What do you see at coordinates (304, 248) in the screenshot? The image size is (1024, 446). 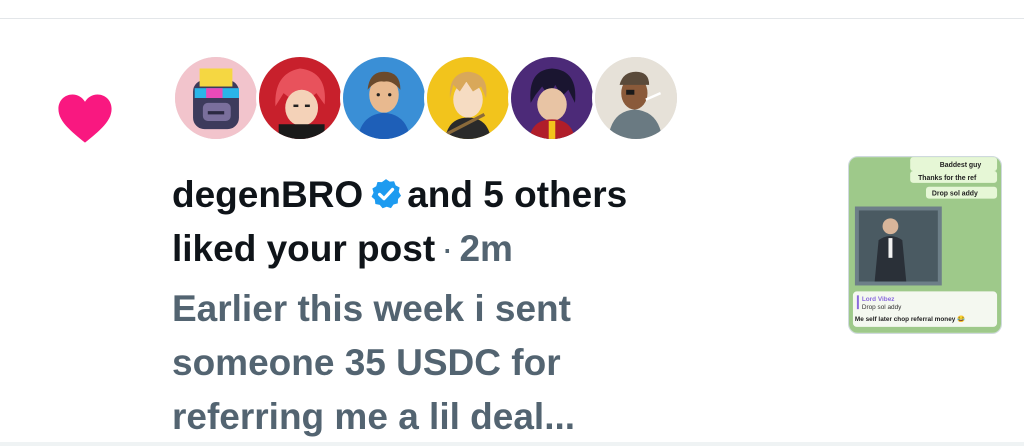 I see `action-text: liked your post` at bounding box center [304, 248].